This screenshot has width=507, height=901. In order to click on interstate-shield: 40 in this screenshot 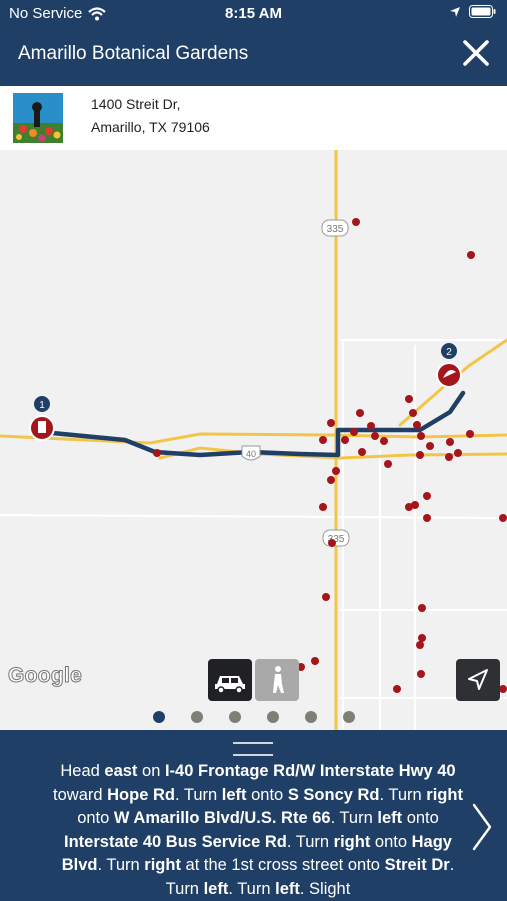, I will do `click(251, 453)`.